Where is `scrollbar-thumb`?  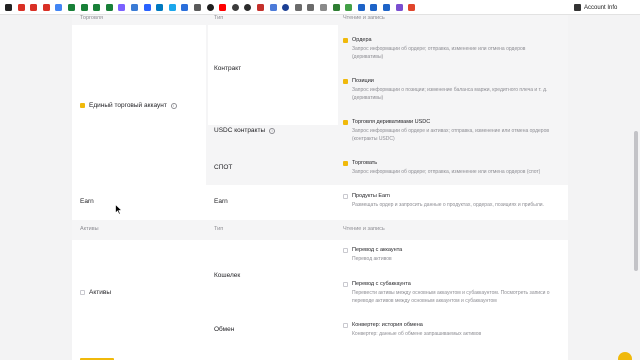
scrollbar-thumb is located at coordinates (636, 201).